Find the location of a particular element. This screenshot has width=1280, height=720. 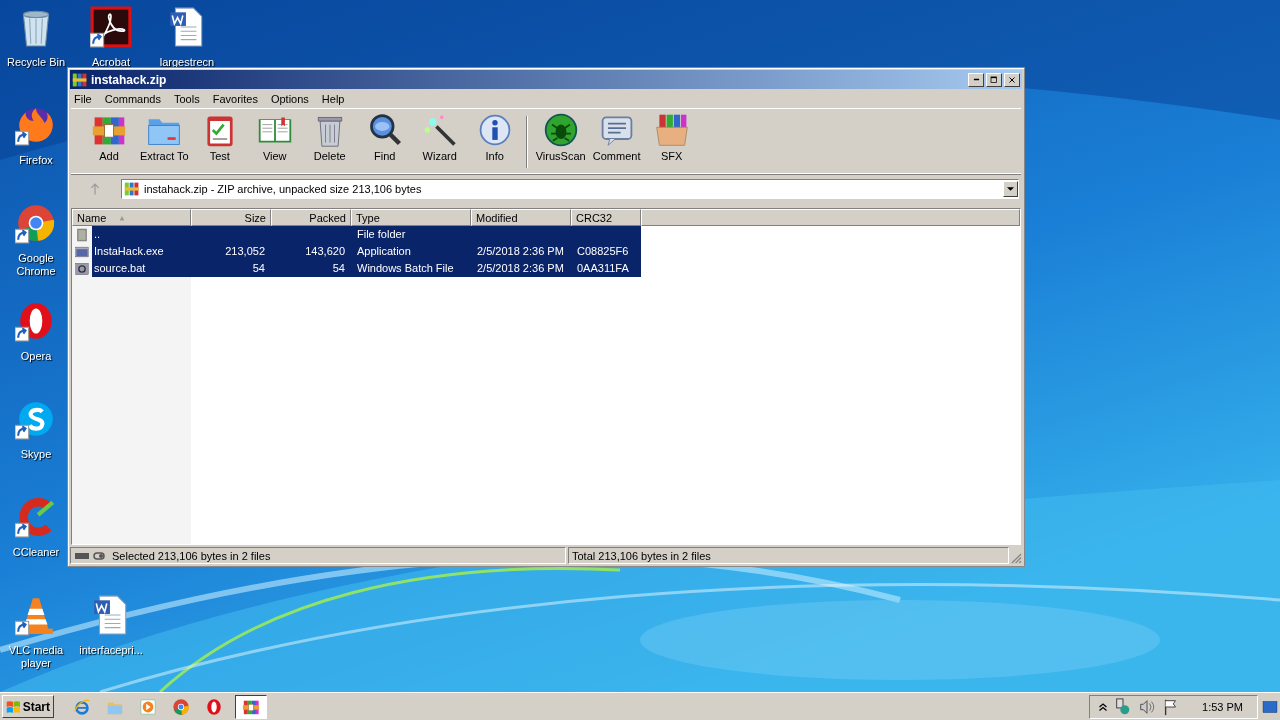

icon-label: Recycle Bin is located at coordinates (36, 62).